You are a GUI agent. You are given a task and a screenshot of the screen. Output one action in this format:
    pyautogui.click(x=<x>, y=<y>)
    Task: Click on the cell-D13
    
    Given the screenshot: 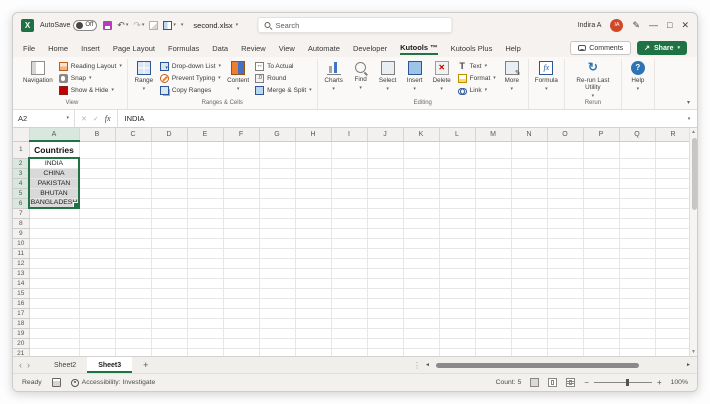 What is the action you would take?
    pyautogui.click(x=169, y=273)
    